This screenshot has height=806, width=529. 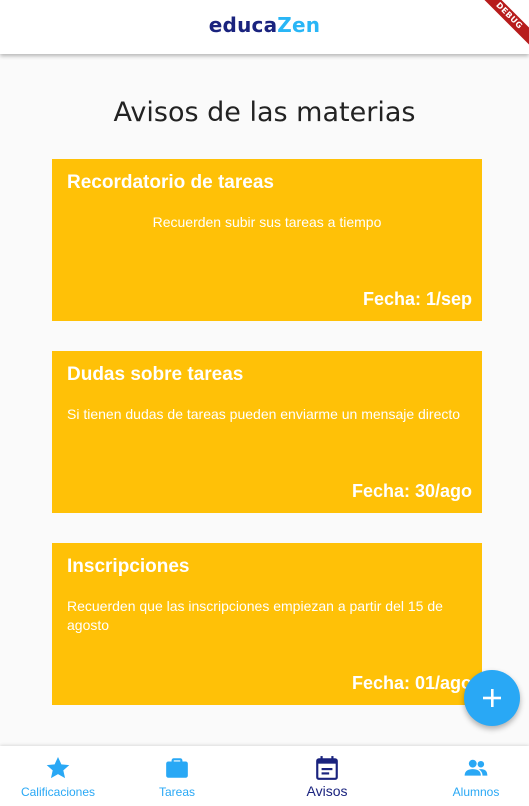 What do you see at coordinates (411, 683) in the screenshot?
I see `notice-date: Fecha: 01/ago` at bounding box center [411, 683].